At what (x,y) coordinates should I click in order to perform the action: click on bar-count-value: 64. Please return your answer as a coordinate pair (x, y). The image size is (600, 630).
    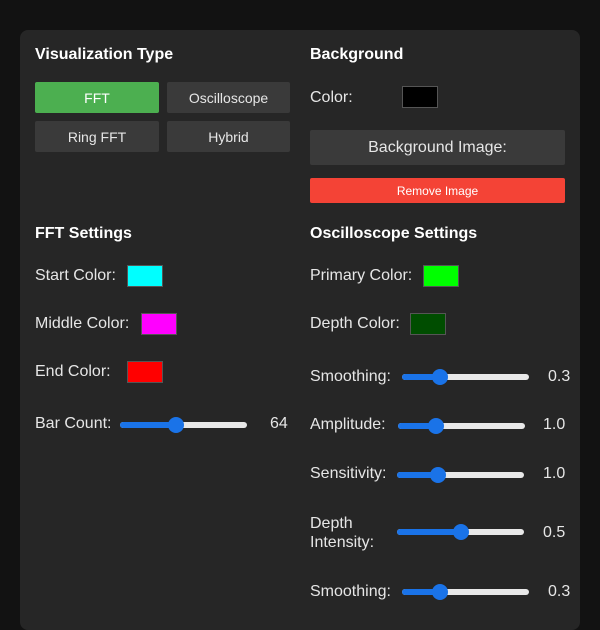
    Looking at the image, I should click on (279, 423).